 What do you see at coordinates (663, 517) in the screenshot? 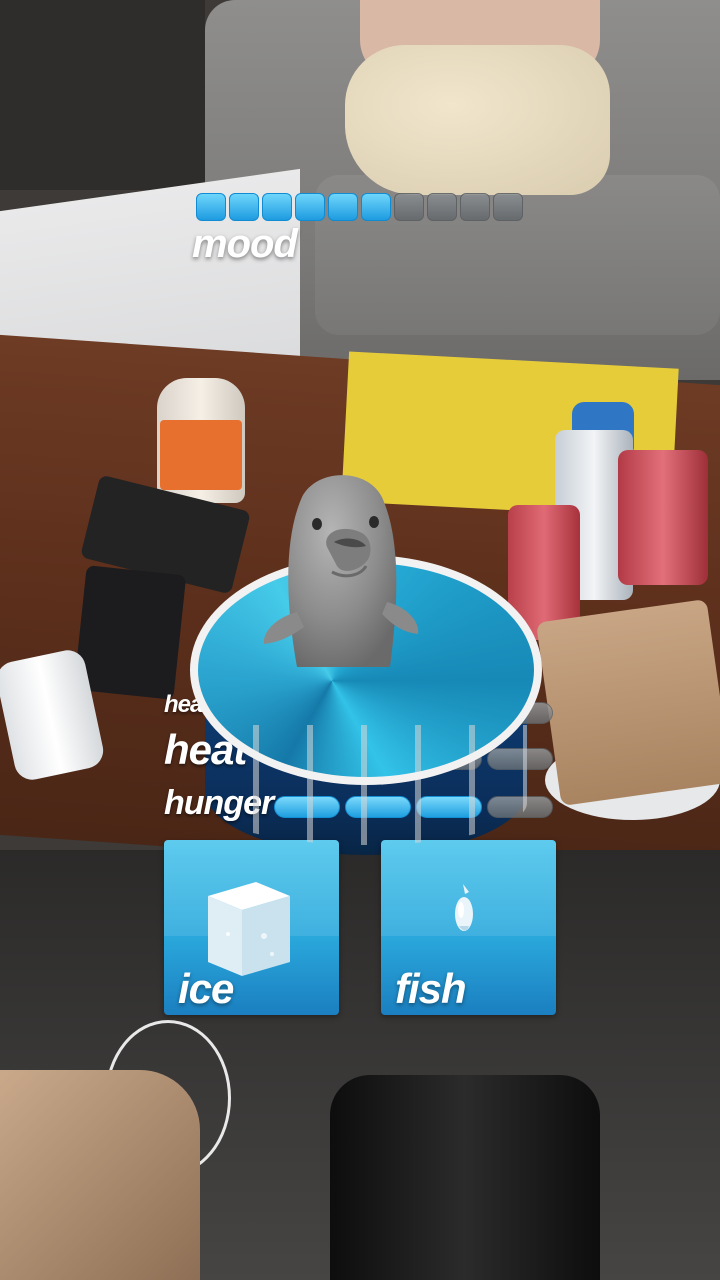
I see `soda-can` at bounding box center [663, 517].